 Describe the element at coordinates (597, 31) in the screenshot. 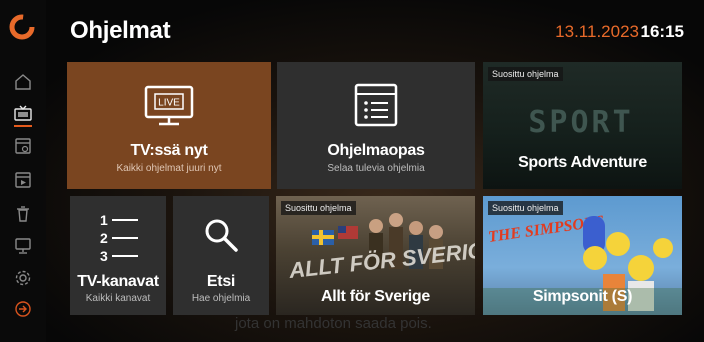

I see `date-display: 13.11.2023` at that location.